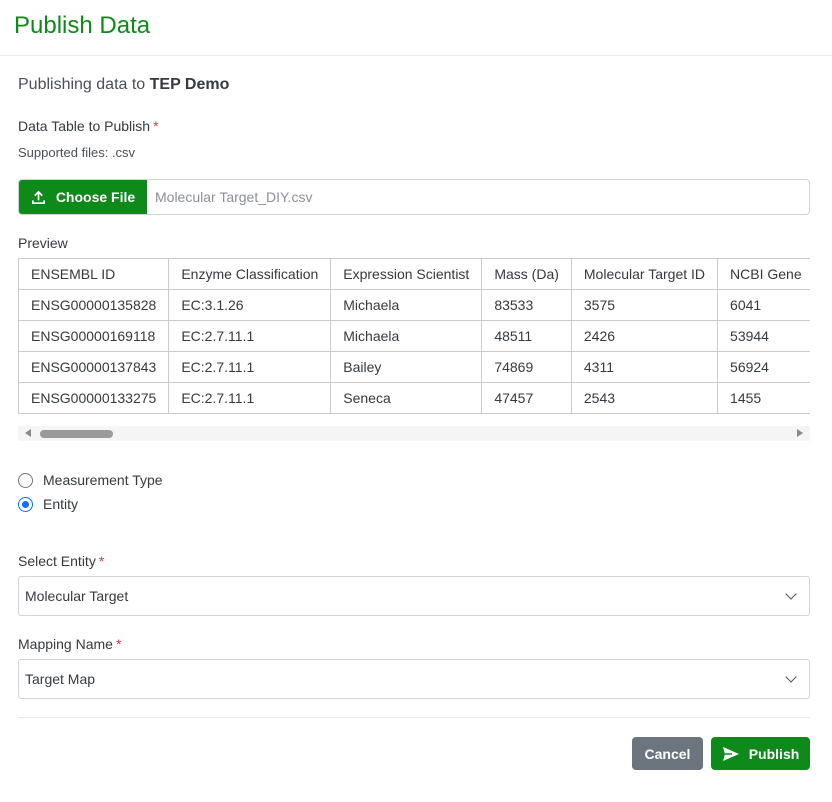 The image size is (832, 802). Describe the element at coordinates (763, 274) in the screenshot. I see `table-header-cell: NCBI Gene` at that location.